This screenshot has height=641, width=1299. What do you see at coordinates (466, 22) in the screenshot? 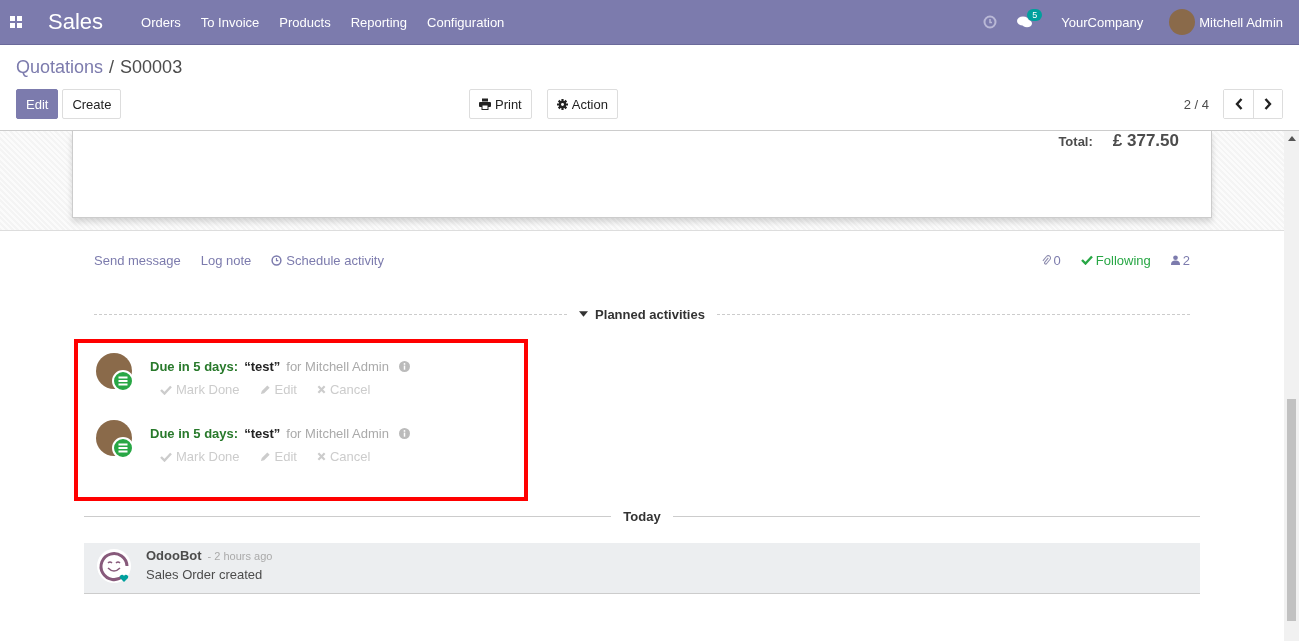
I see `menu-item: Configuration` at bounding box center [466, 22].